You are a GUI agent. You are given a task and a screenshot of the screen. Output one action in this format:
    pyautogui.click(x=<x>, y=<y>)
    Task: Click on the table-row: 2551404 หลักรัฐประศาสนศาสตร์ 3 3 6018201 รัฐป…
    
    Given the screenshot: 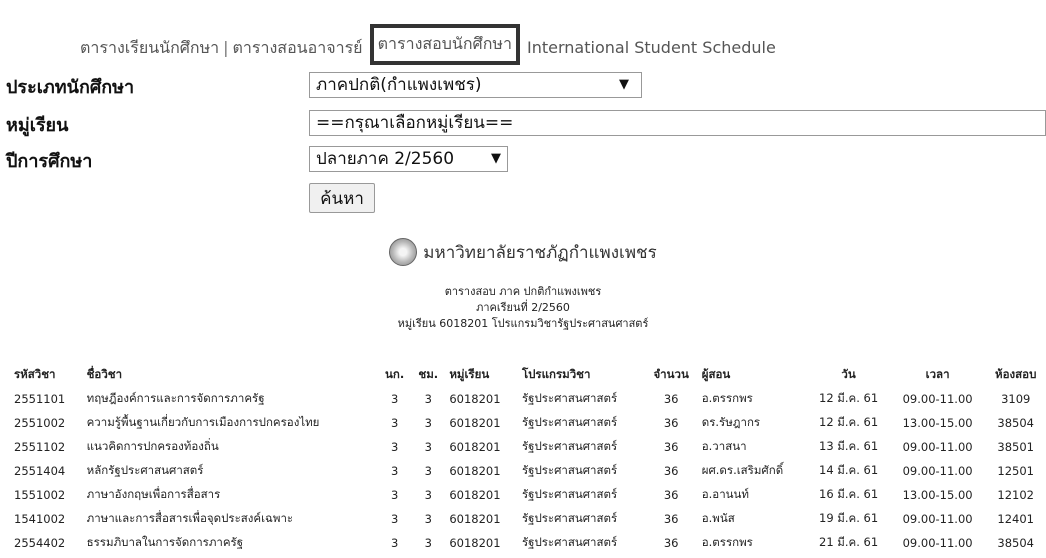 What is the action you would take?
    pyautogui.click(x=528, y=471)
    